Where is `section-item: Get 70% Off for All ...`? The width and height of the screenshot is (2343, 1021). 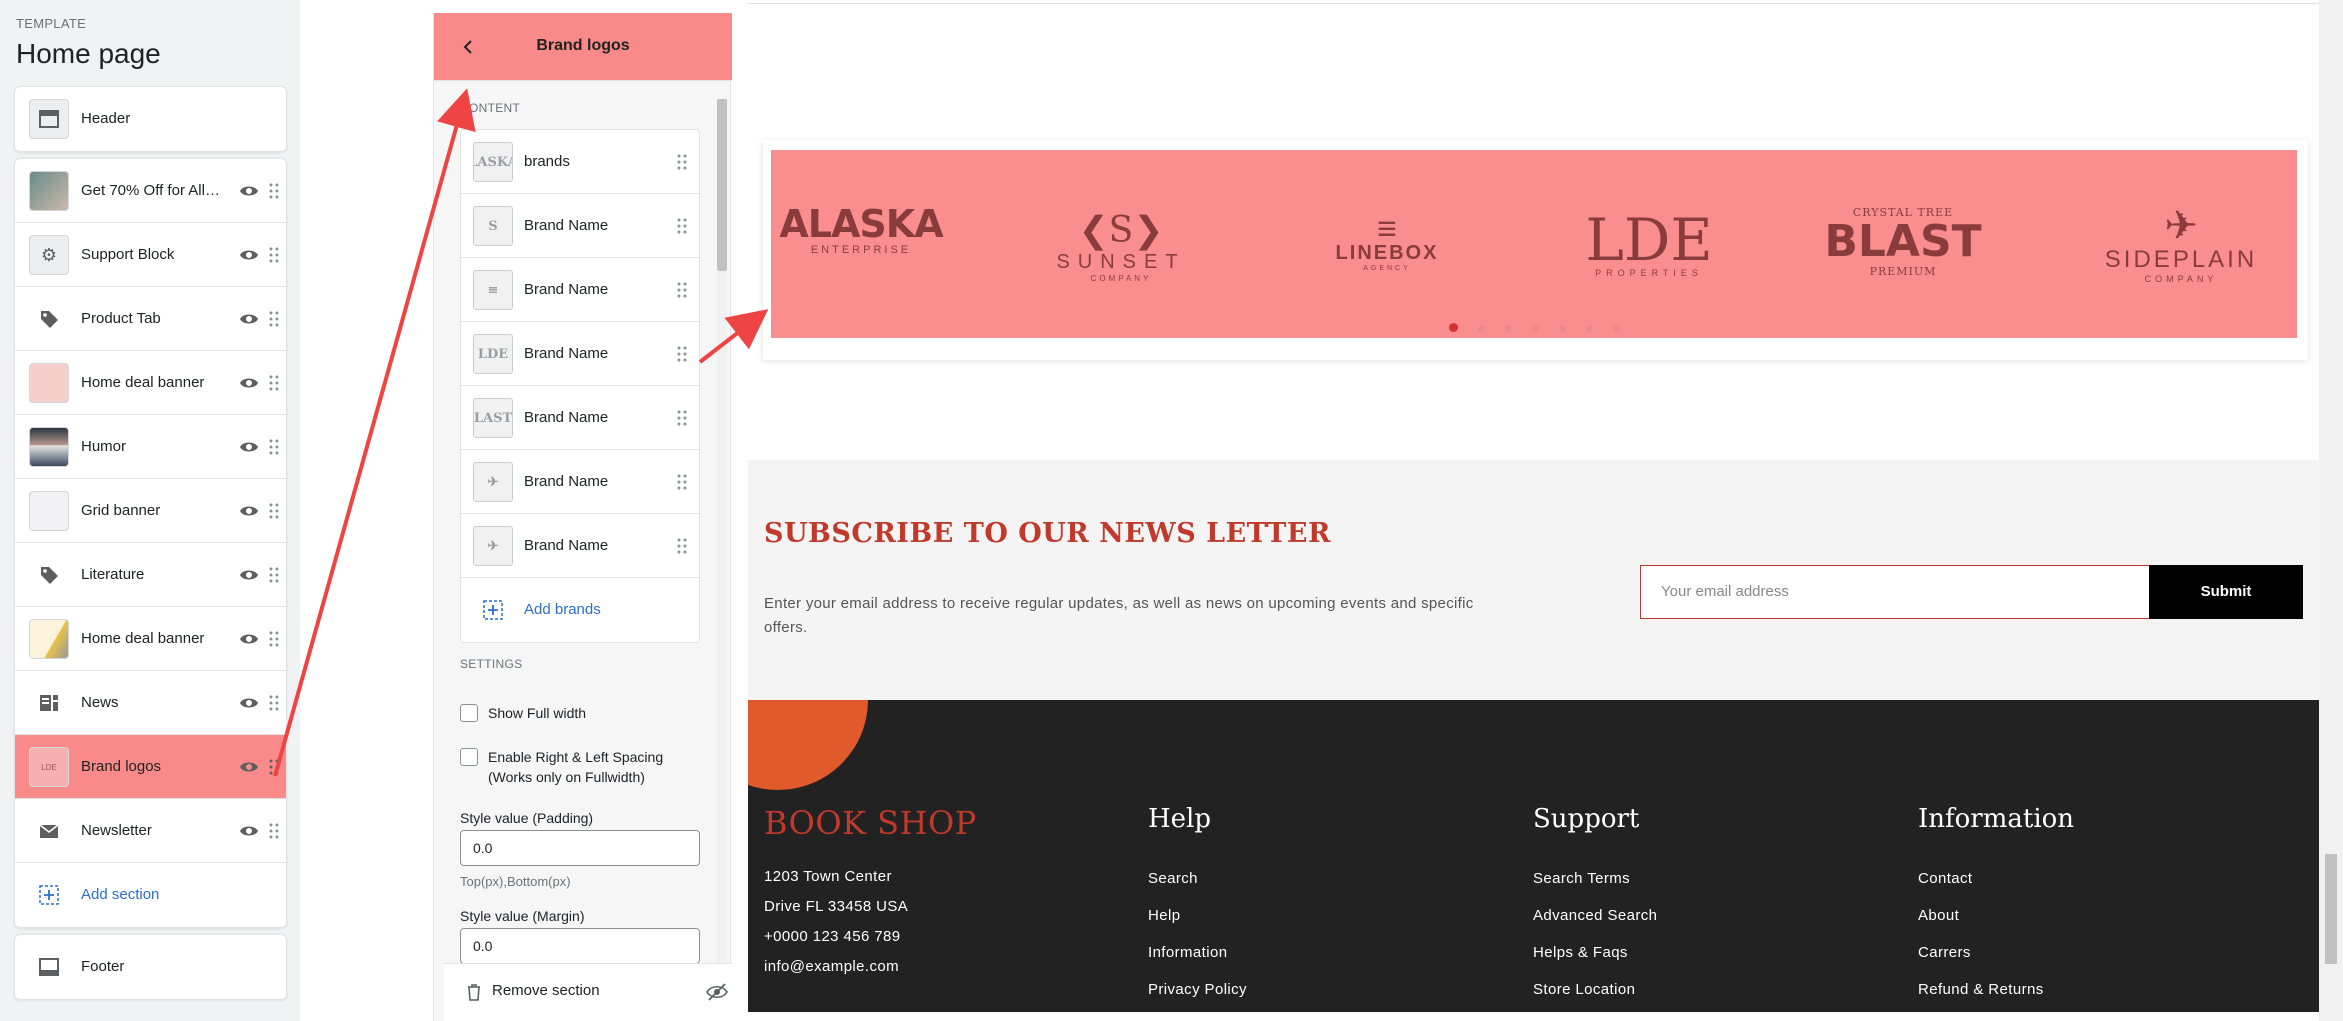 section-item: Get 70% Off for All ... is located at coordinates (150, 191).